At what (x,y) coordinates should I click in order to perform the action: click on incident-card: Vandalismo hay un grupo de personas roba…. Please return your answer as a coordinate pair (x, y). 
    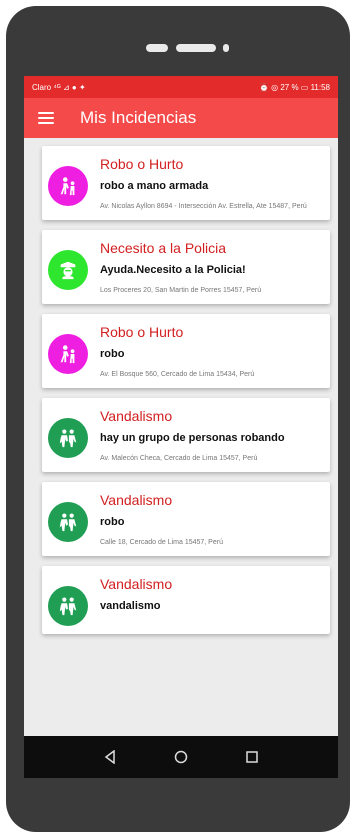
    Looking at the image, I should click on (186, 435).